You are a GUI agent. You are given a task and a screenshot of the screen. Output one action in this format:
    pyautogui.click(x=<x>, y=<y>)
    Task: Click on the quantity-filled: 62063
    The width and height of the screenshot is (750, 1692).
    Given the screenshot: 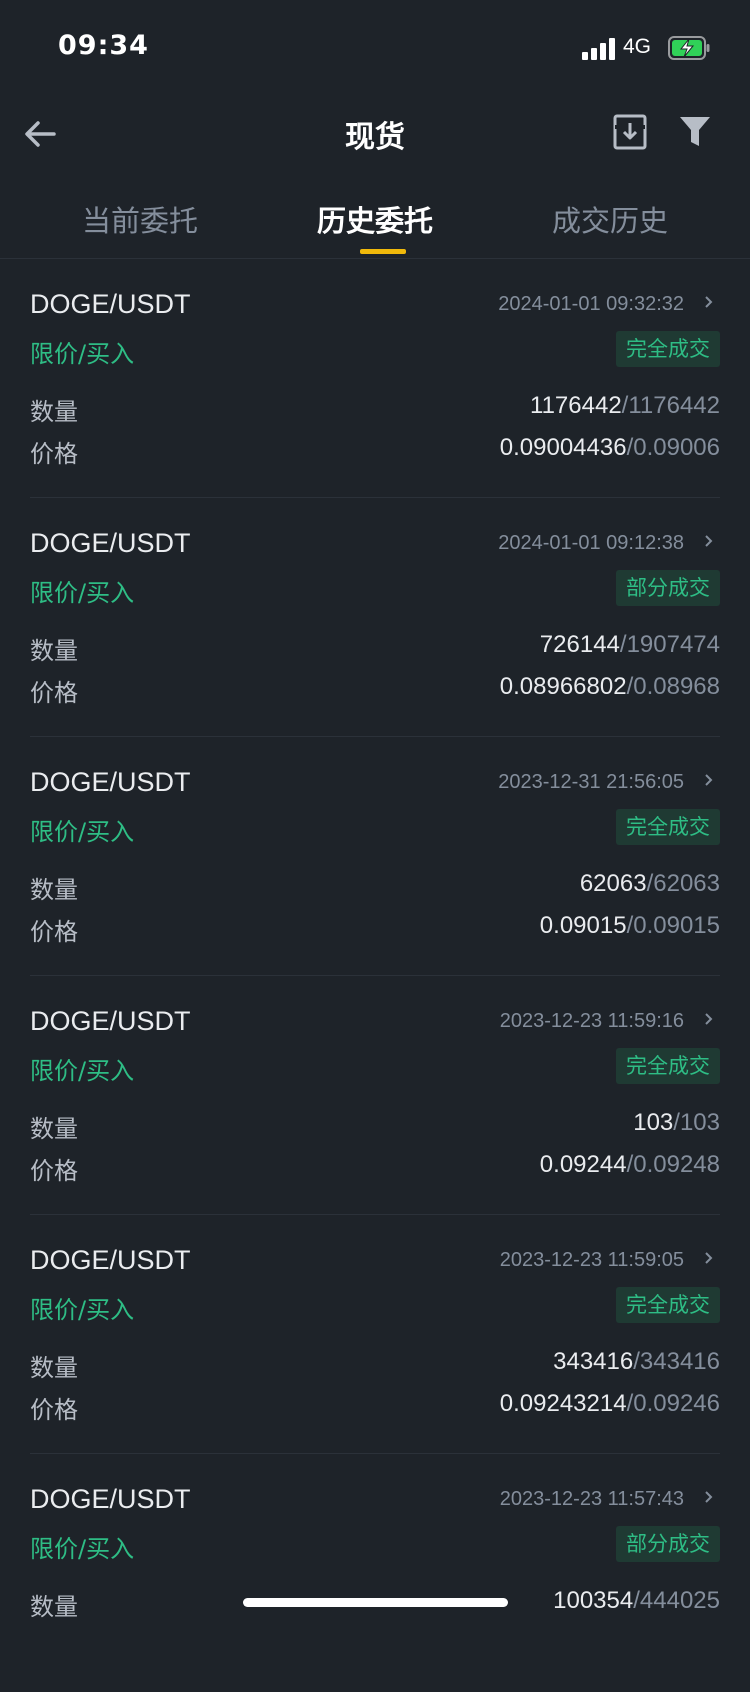 What is the action you would take?
    pyautogui.click(x=613, y=883)
    